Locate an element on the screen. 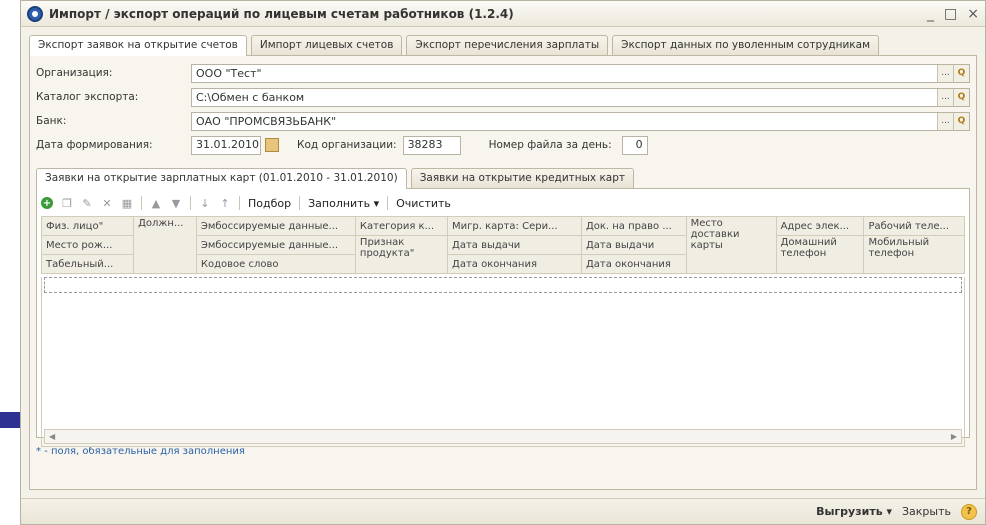 This screenshot has height=525, width=986. app-logo-icon is located at coordinates (35, 13).